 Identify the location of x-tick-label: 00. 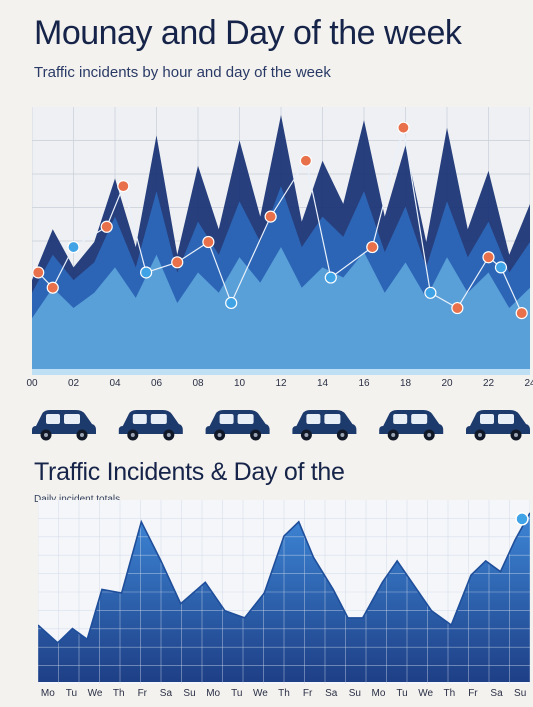
(32, 383).